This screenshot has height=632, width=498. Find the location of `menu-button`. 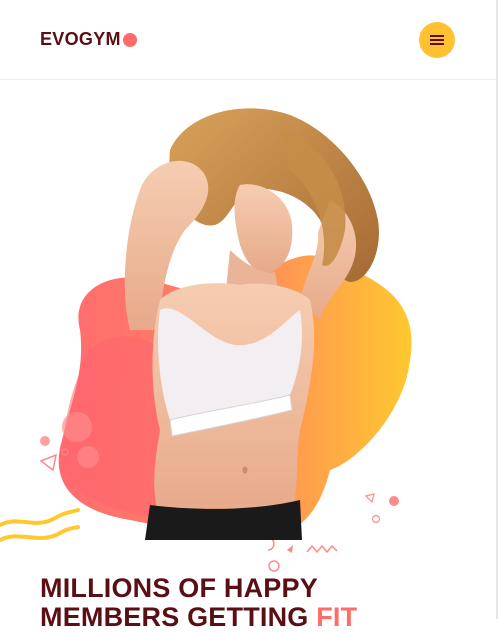

menu-button is located at coordinates (437, 40).